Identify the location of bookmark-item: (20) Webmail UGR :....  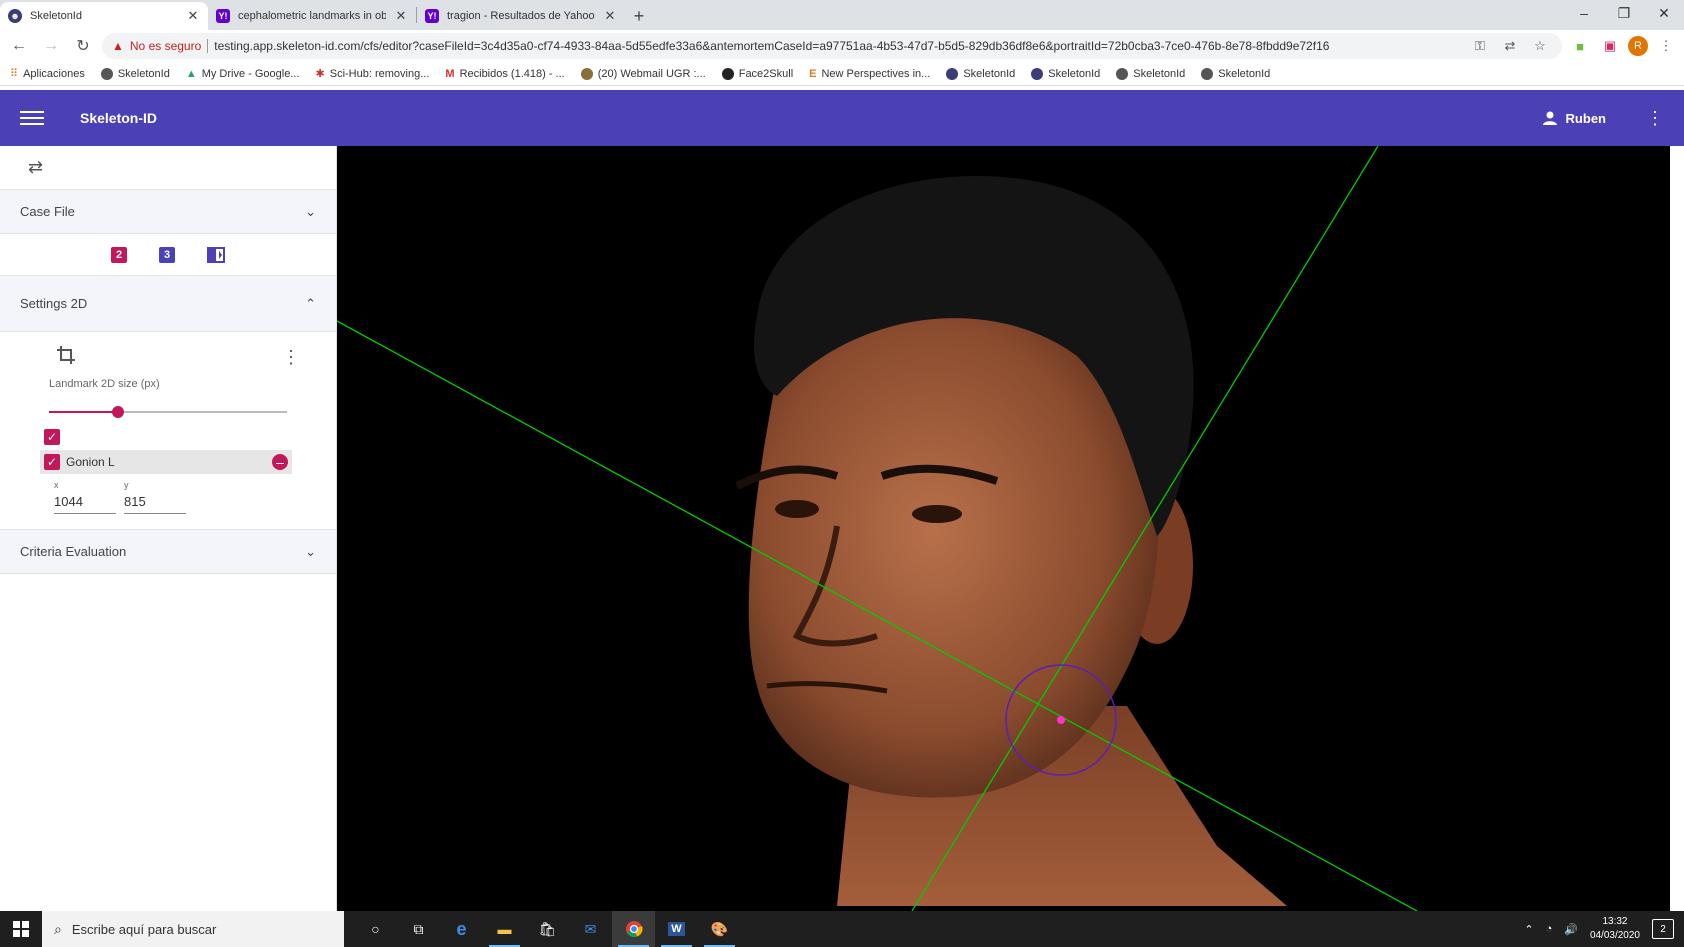
(643, 73).